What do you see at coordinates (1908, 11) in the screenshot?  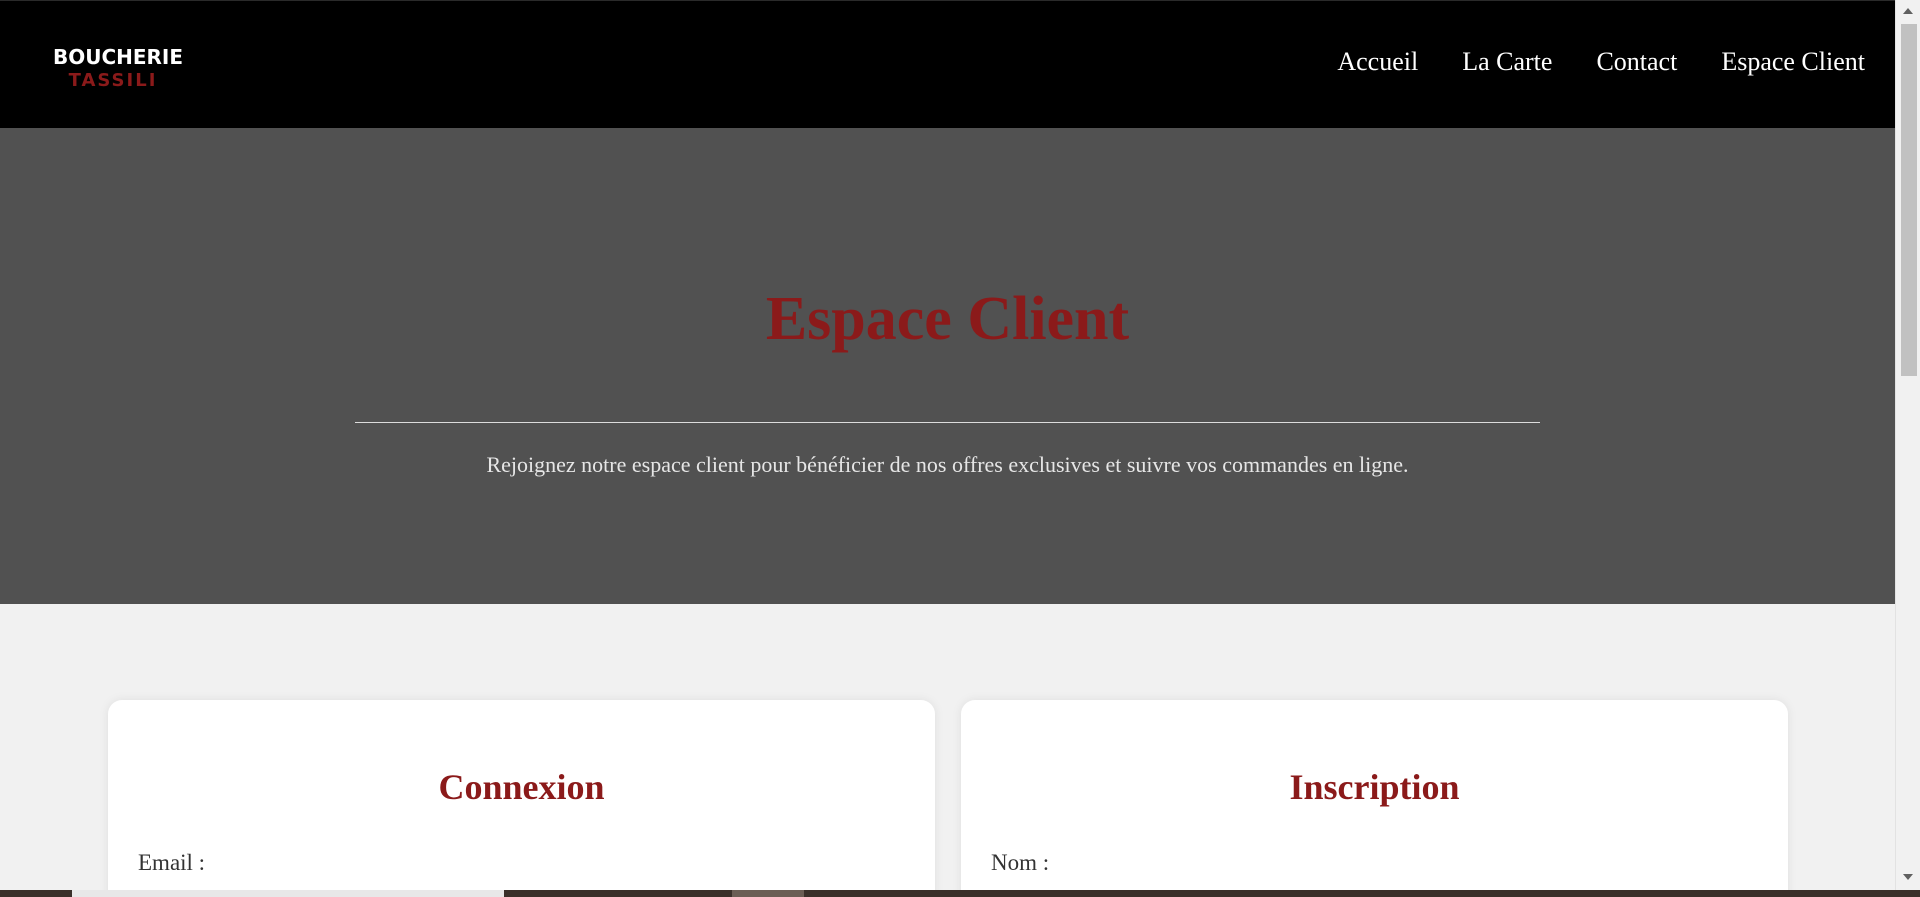 I see `scroll-up-arrow-icon` at bounding box center [1908, 11].